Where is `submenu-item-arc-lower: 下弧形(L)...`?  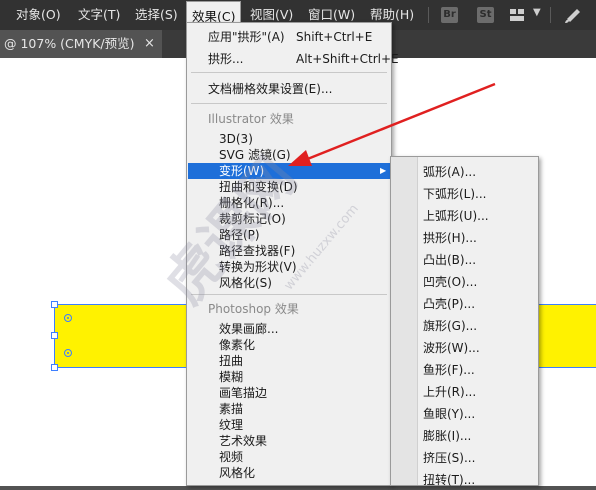
submenu-item-arc-lower: 下弧形(L)... is located at coordinates (455, 194).